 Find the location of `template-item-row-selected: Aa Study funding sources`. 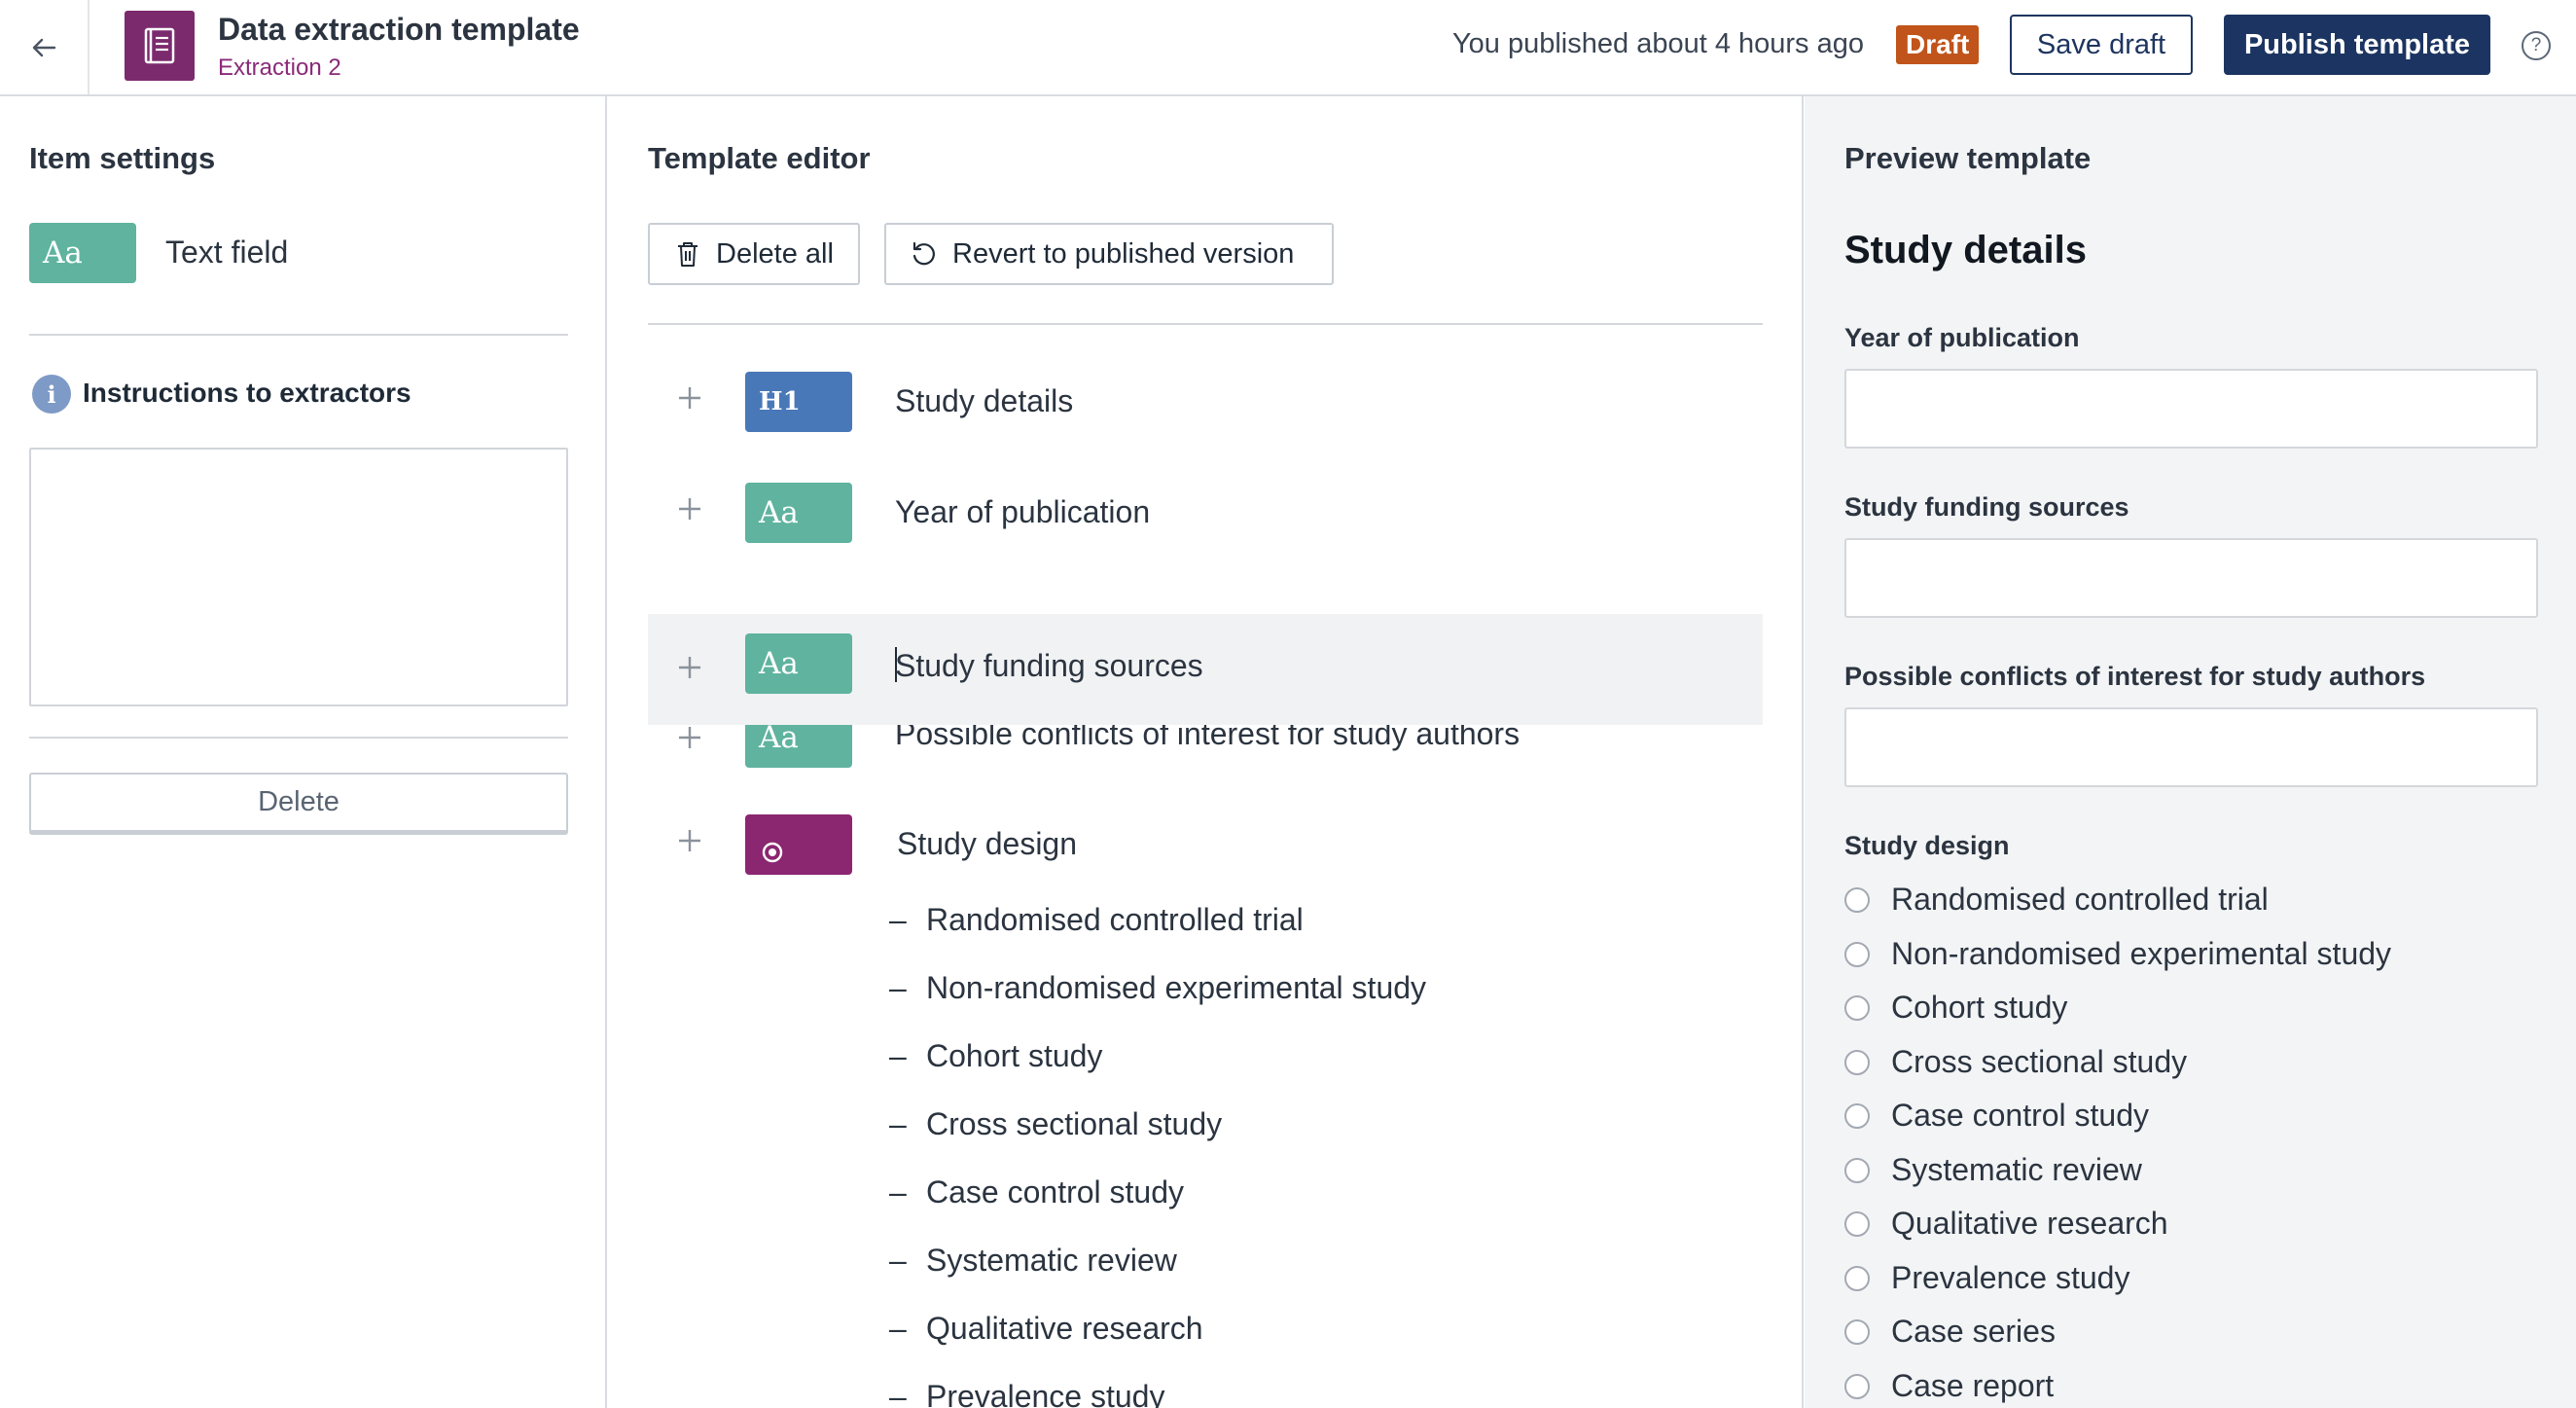

template-item-row-selected: Aa Study funding sources is located at coordinates (1205, 669).